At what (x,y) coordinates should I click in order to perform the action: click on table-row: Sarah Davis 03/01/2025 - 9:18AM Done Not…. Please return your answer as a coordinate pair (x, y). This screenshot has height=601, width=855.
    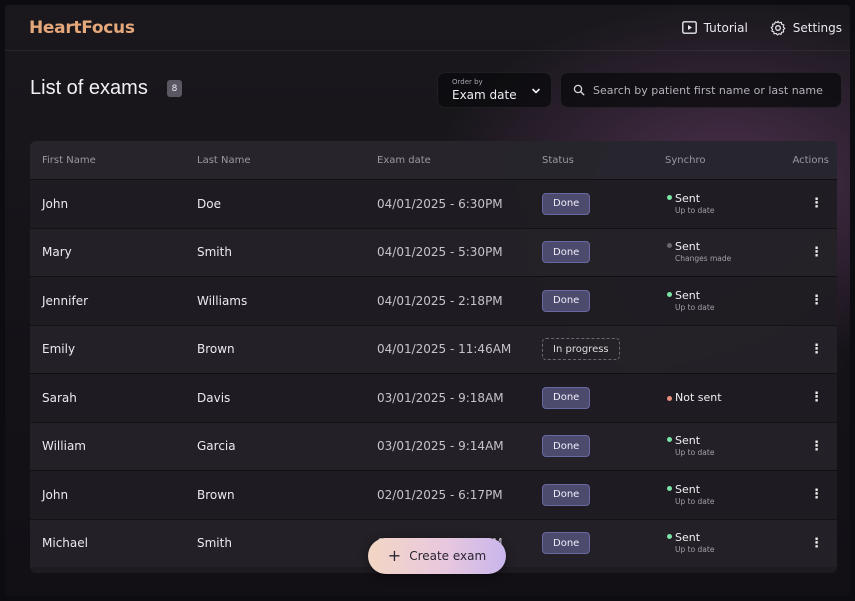
    Looking at the image, I should click on (433, 397).